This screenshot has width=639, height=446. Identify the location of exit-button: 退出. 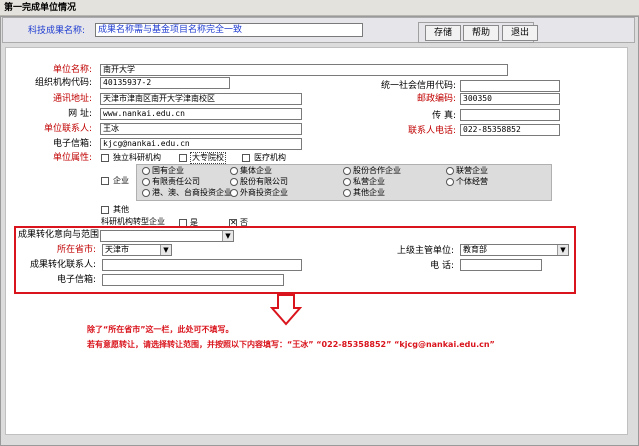
(520, 33).